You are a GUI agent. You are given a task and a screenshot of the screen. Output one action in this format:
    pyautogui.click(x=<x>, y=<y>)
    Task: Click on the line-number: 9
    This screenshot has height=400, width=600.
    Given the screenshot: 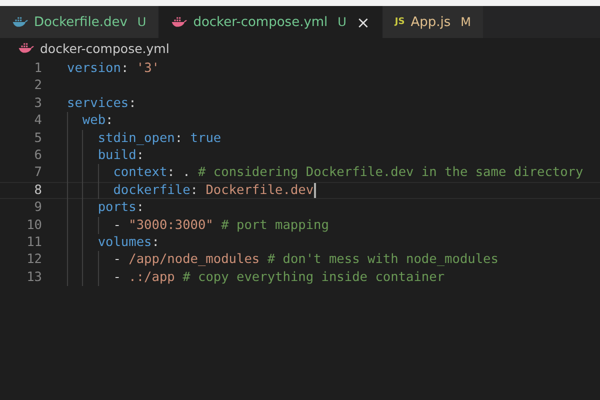 What is the action you would take?
    pyautogui.click(x=37, y=208)
    